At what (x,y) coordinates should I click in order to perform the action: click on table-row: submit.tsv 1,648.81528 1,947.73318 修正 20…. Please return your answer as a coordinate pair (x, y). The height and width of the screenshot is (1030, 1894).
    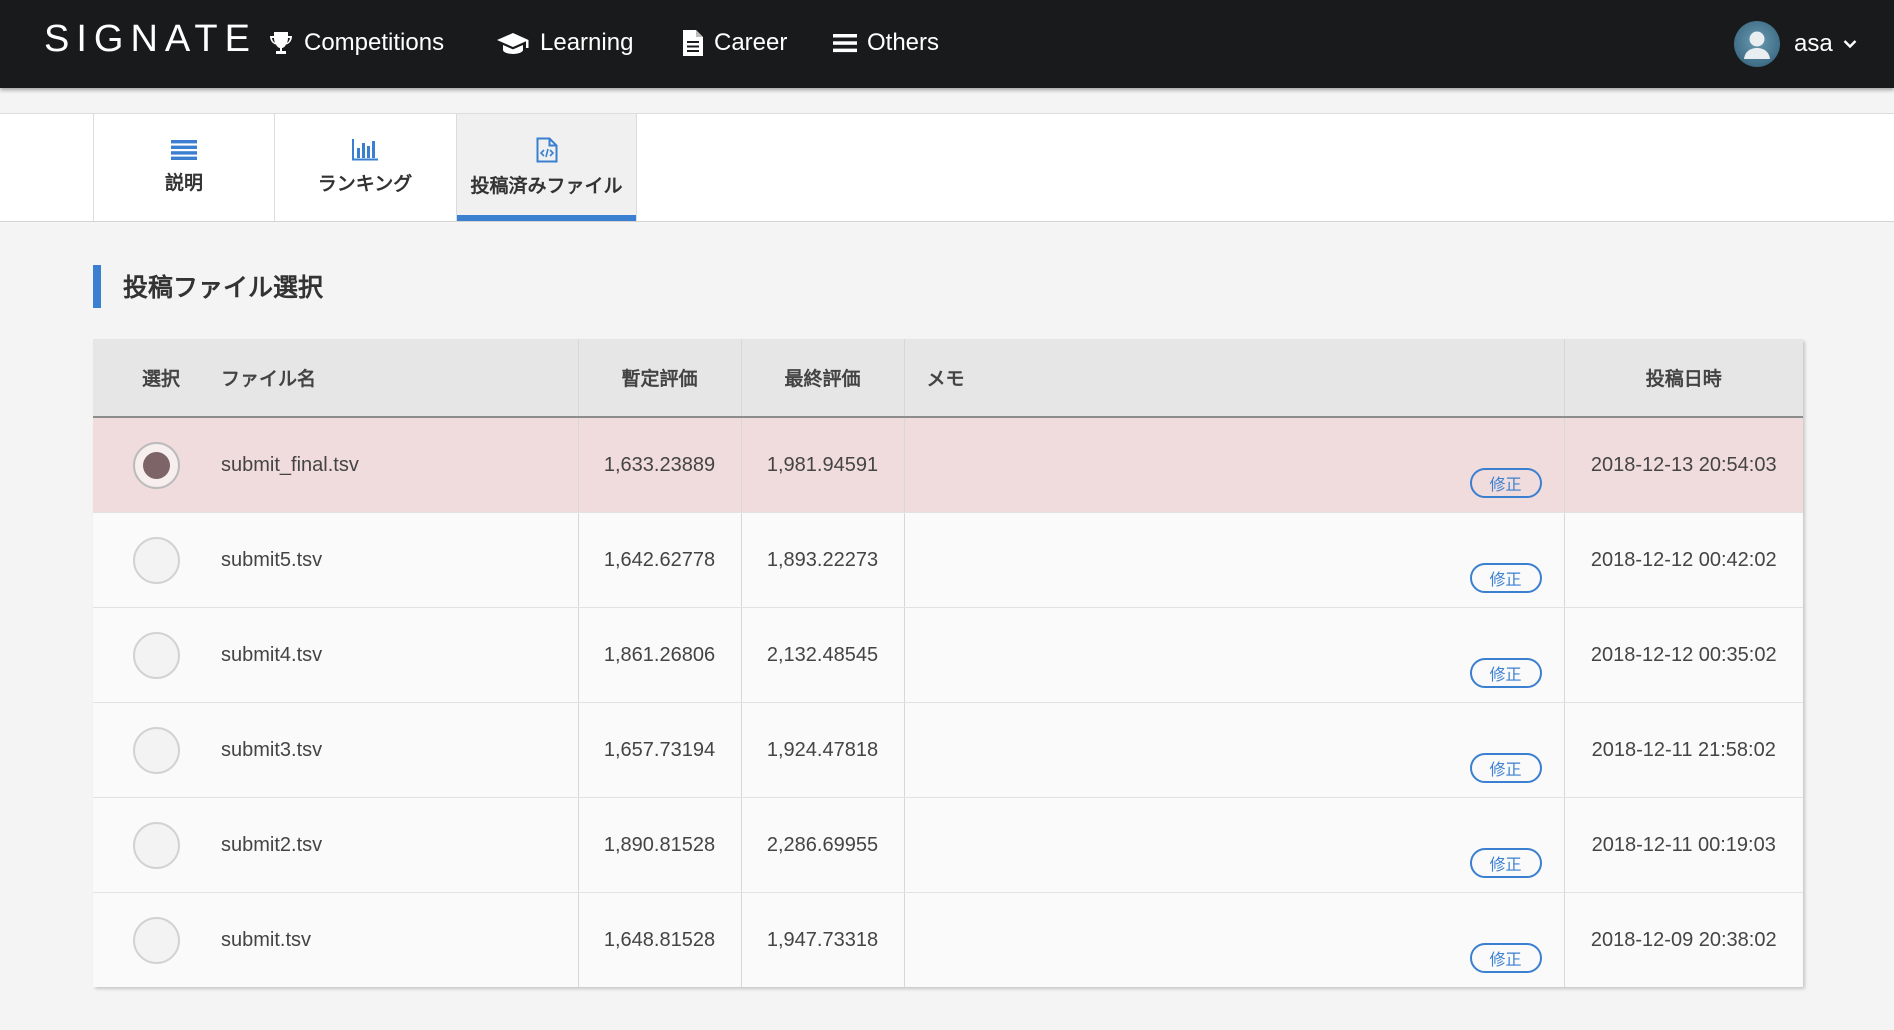
    Looking at the image, I should click on (948, 939).